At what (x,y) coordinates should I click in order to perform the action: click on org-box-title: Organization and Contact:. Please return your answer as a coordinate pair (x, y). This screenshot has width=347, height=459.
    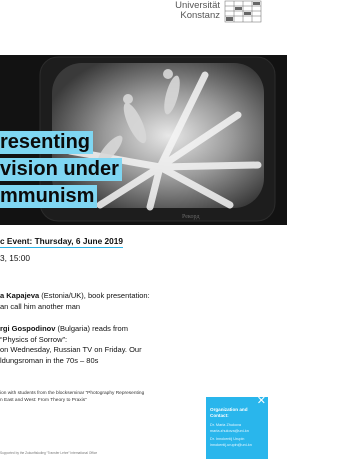
    Looking at the image, I should click on (229, 413).